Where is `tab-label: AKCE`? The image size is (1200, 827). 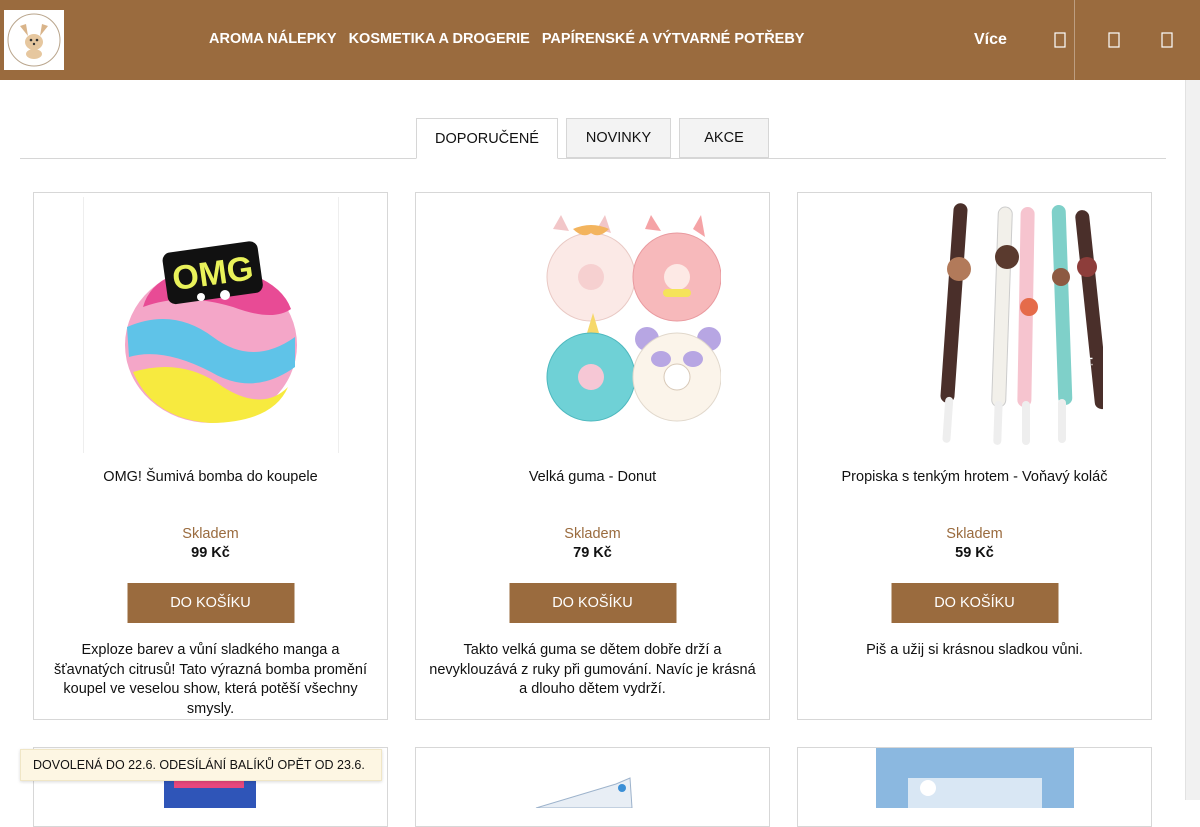 tab-label: AKCE is located at coordinates (724, 138).